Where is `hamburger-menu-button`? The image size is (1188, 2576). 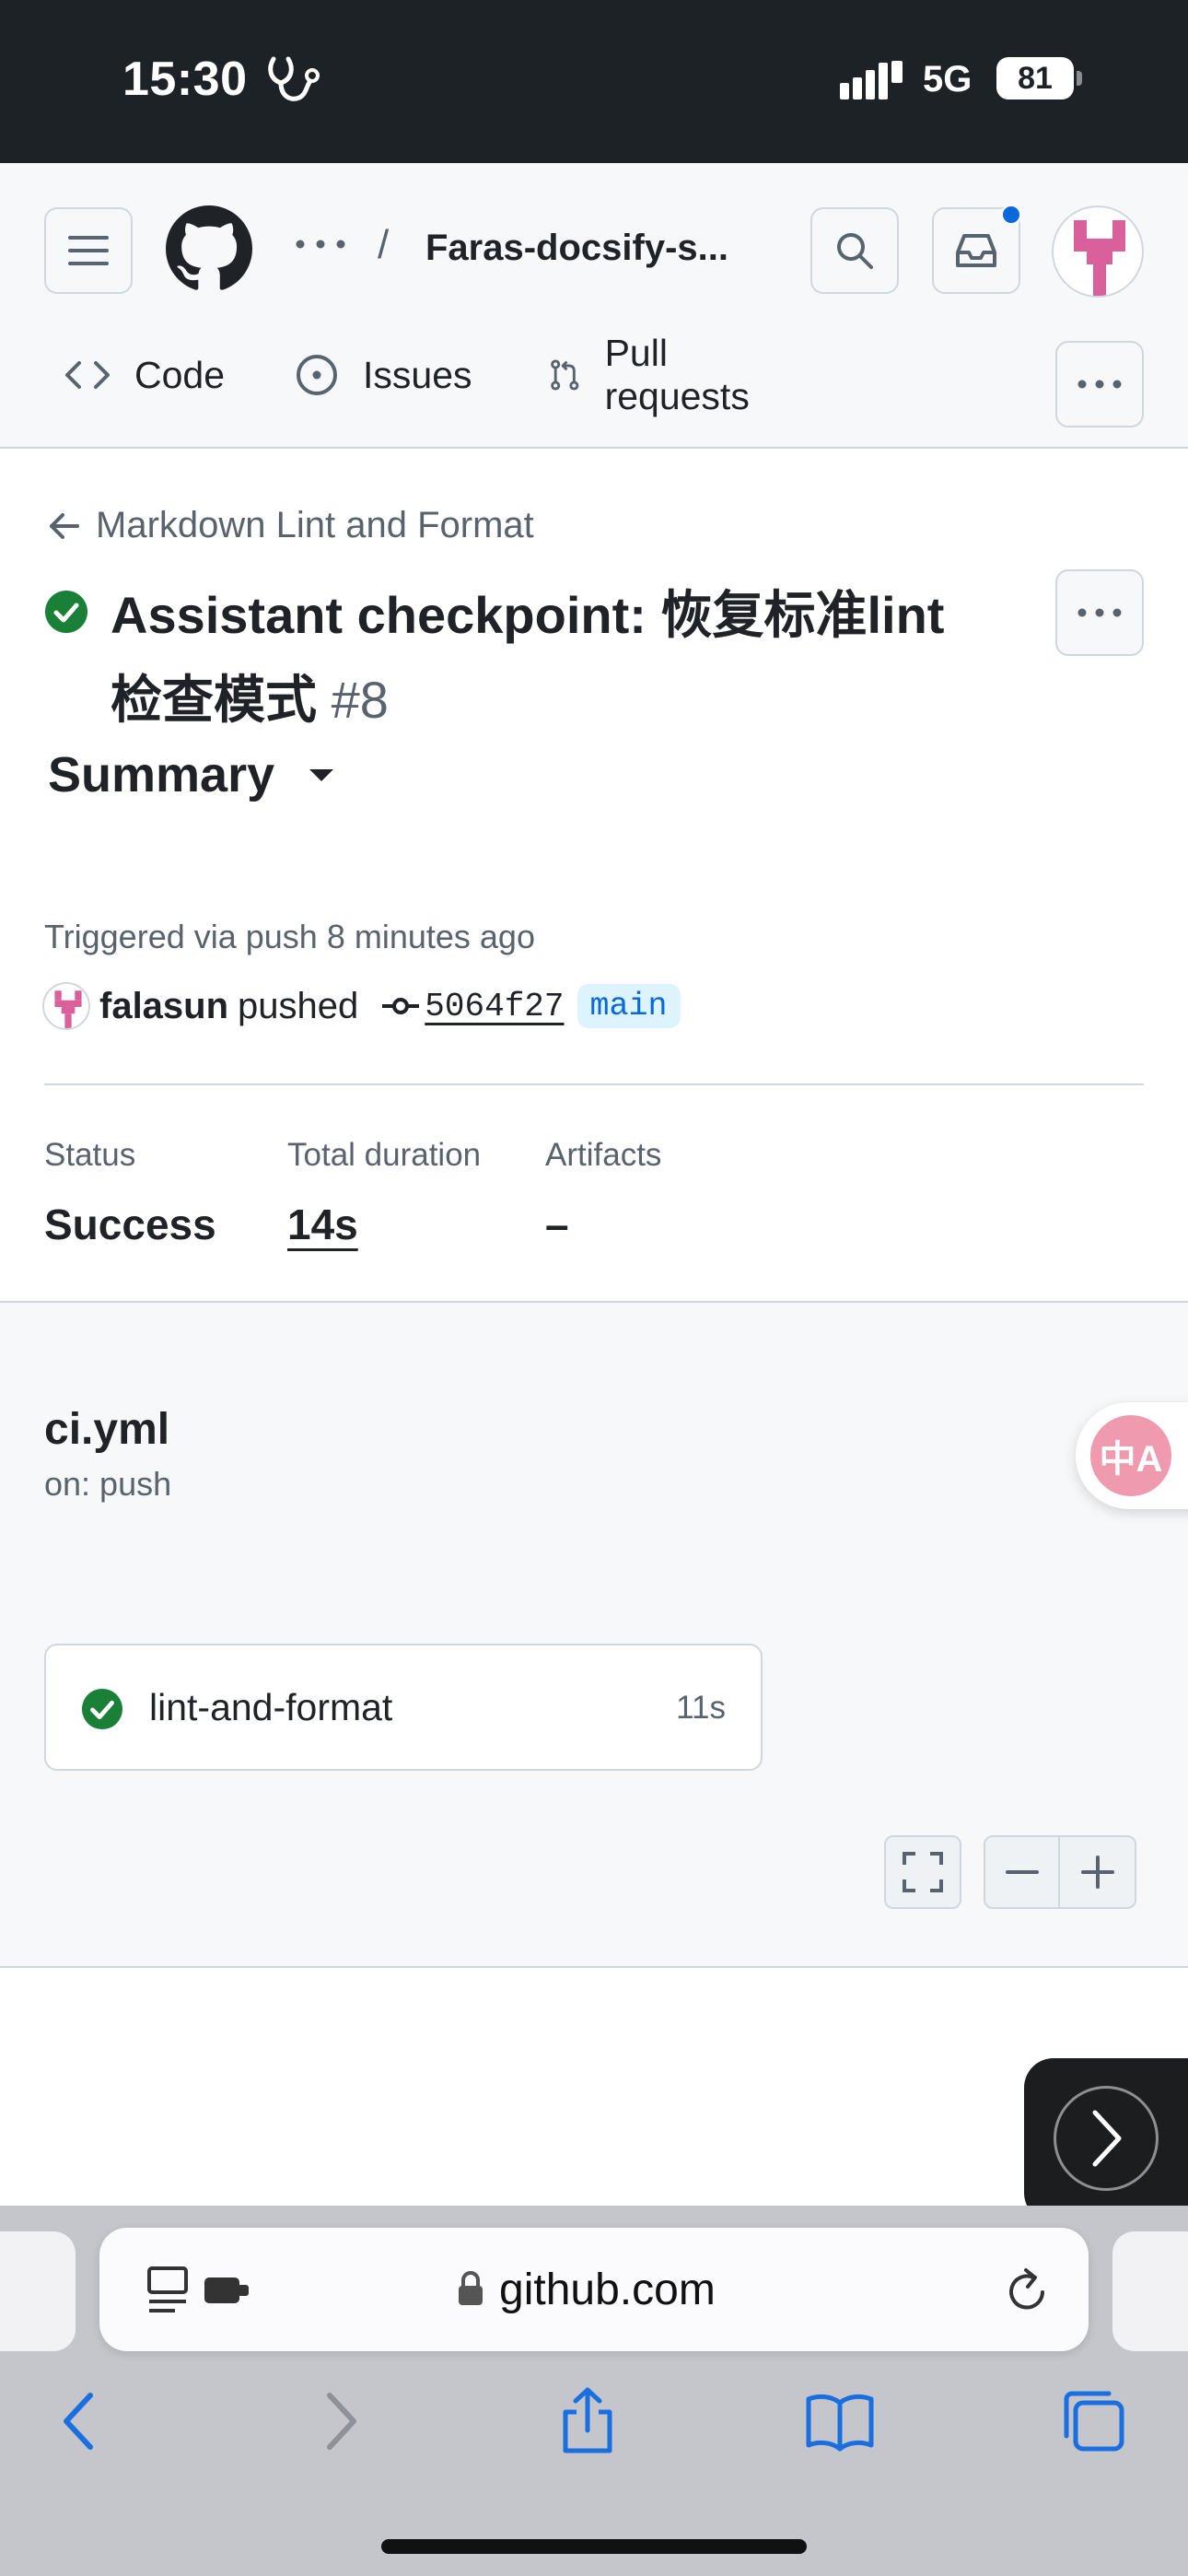 hamburger-menu-button is located at coordinates (88, 250).